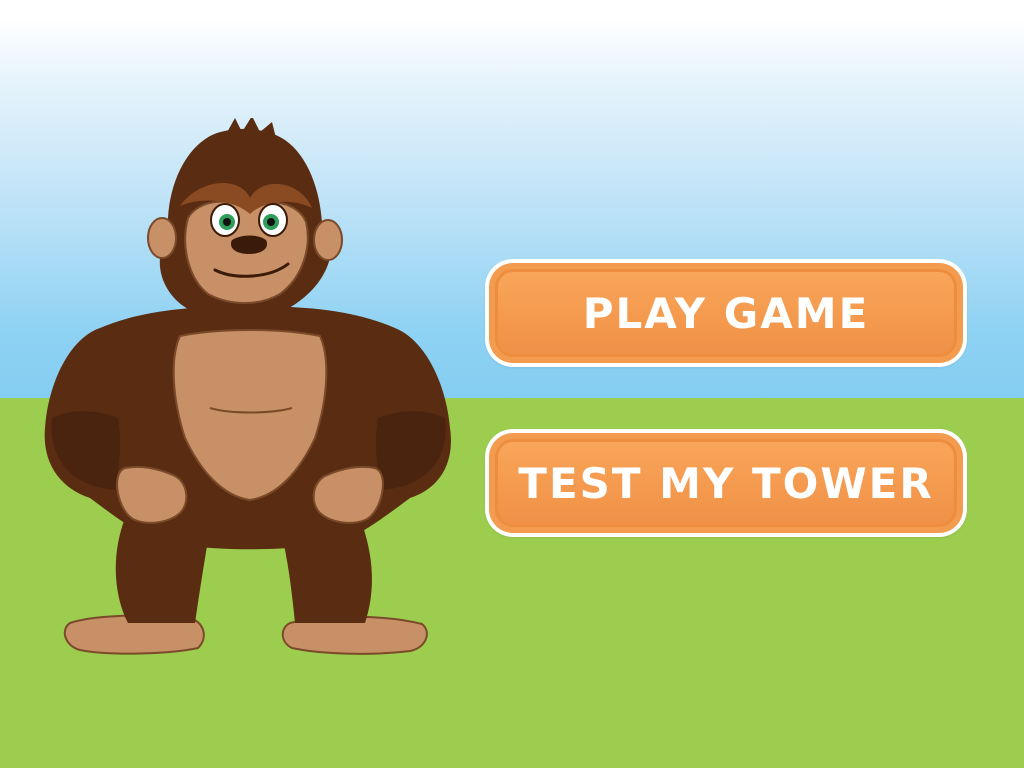 The width and height of the screenshot is (1024, 768). I want to click on test-my-tower-label: TEST MY TOWER, so click(726, 483).